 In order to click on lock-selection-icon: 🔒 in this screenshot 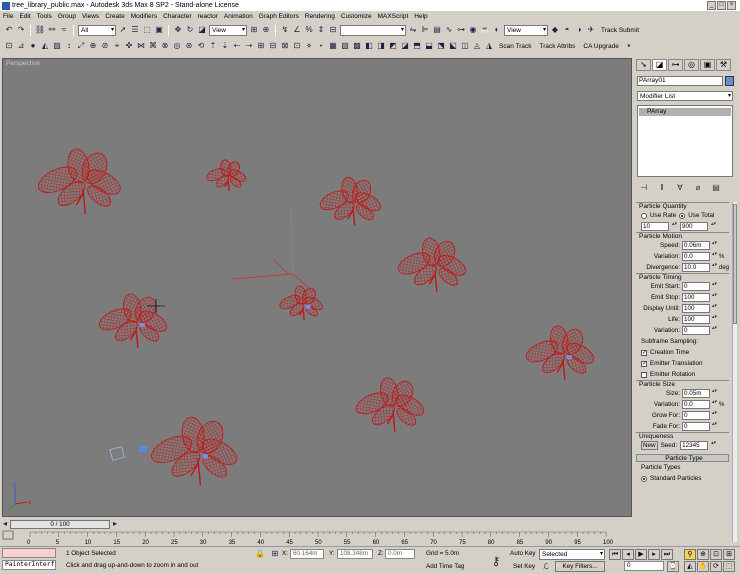, I will do `click(260, 554)`.